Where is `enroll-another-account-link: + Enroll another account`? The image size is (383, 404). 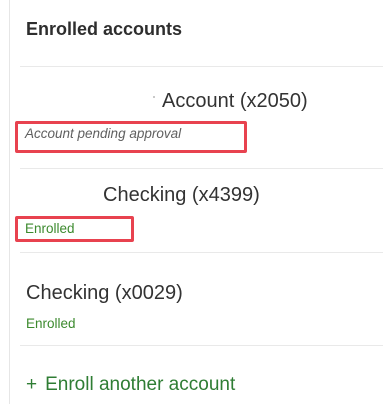 enroll-another-account-link: + Enroll another account is located at coordinates (130, 385).